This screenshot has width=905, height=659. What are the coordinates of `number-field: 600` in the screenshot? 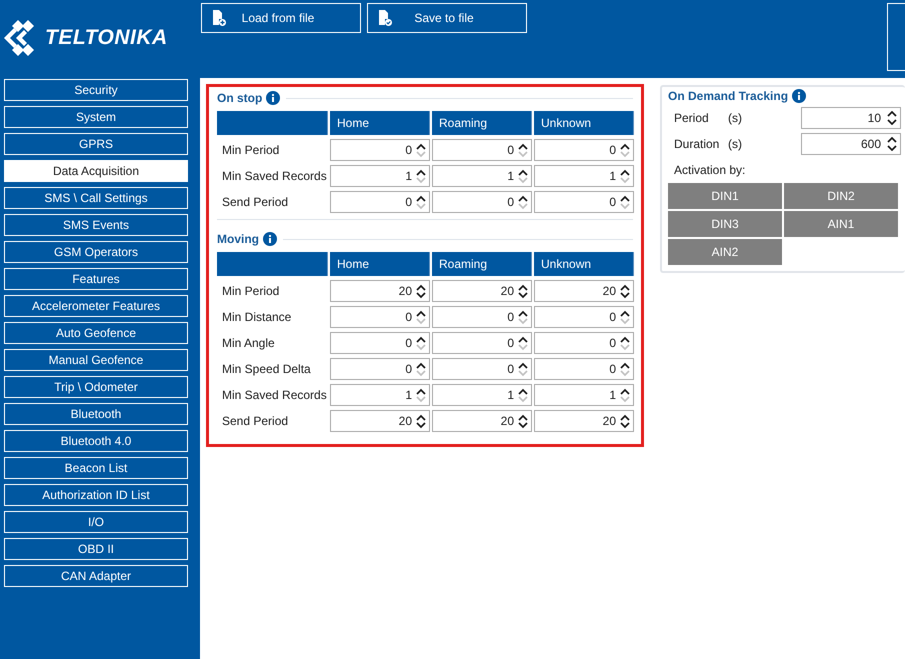 It's located at (851, 144).